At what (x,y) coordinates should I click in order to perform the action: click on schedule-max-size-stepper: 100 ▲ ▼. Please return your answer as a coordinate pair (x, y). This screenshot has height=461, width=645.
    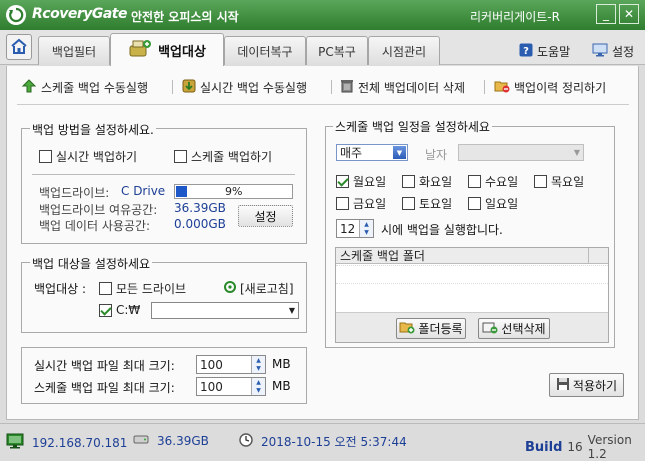
    Looking at the image, I should click on (231, 386).